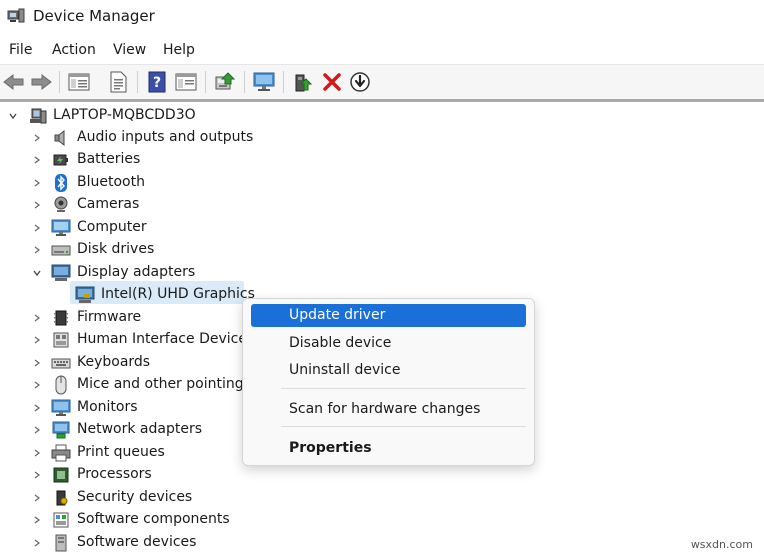  I want to click on menu-view: View, so click(129, 50).